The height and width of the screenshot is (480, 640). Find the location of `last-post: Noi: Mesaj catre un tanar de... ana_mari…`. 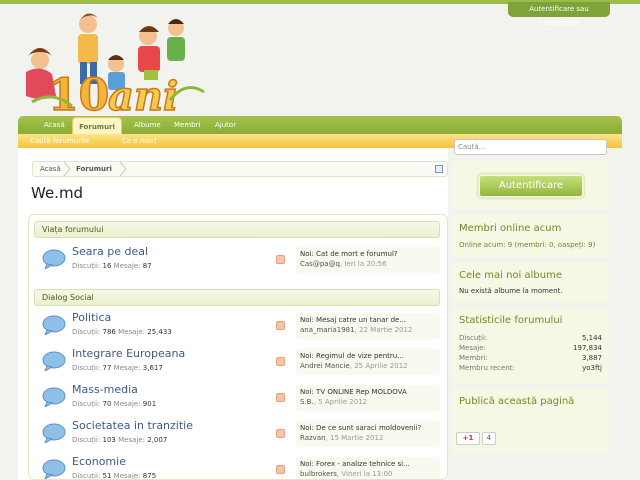

last-post: Noi: Mesaj catre un tanar de... ana_mari… is located at coordinates (368, 326).